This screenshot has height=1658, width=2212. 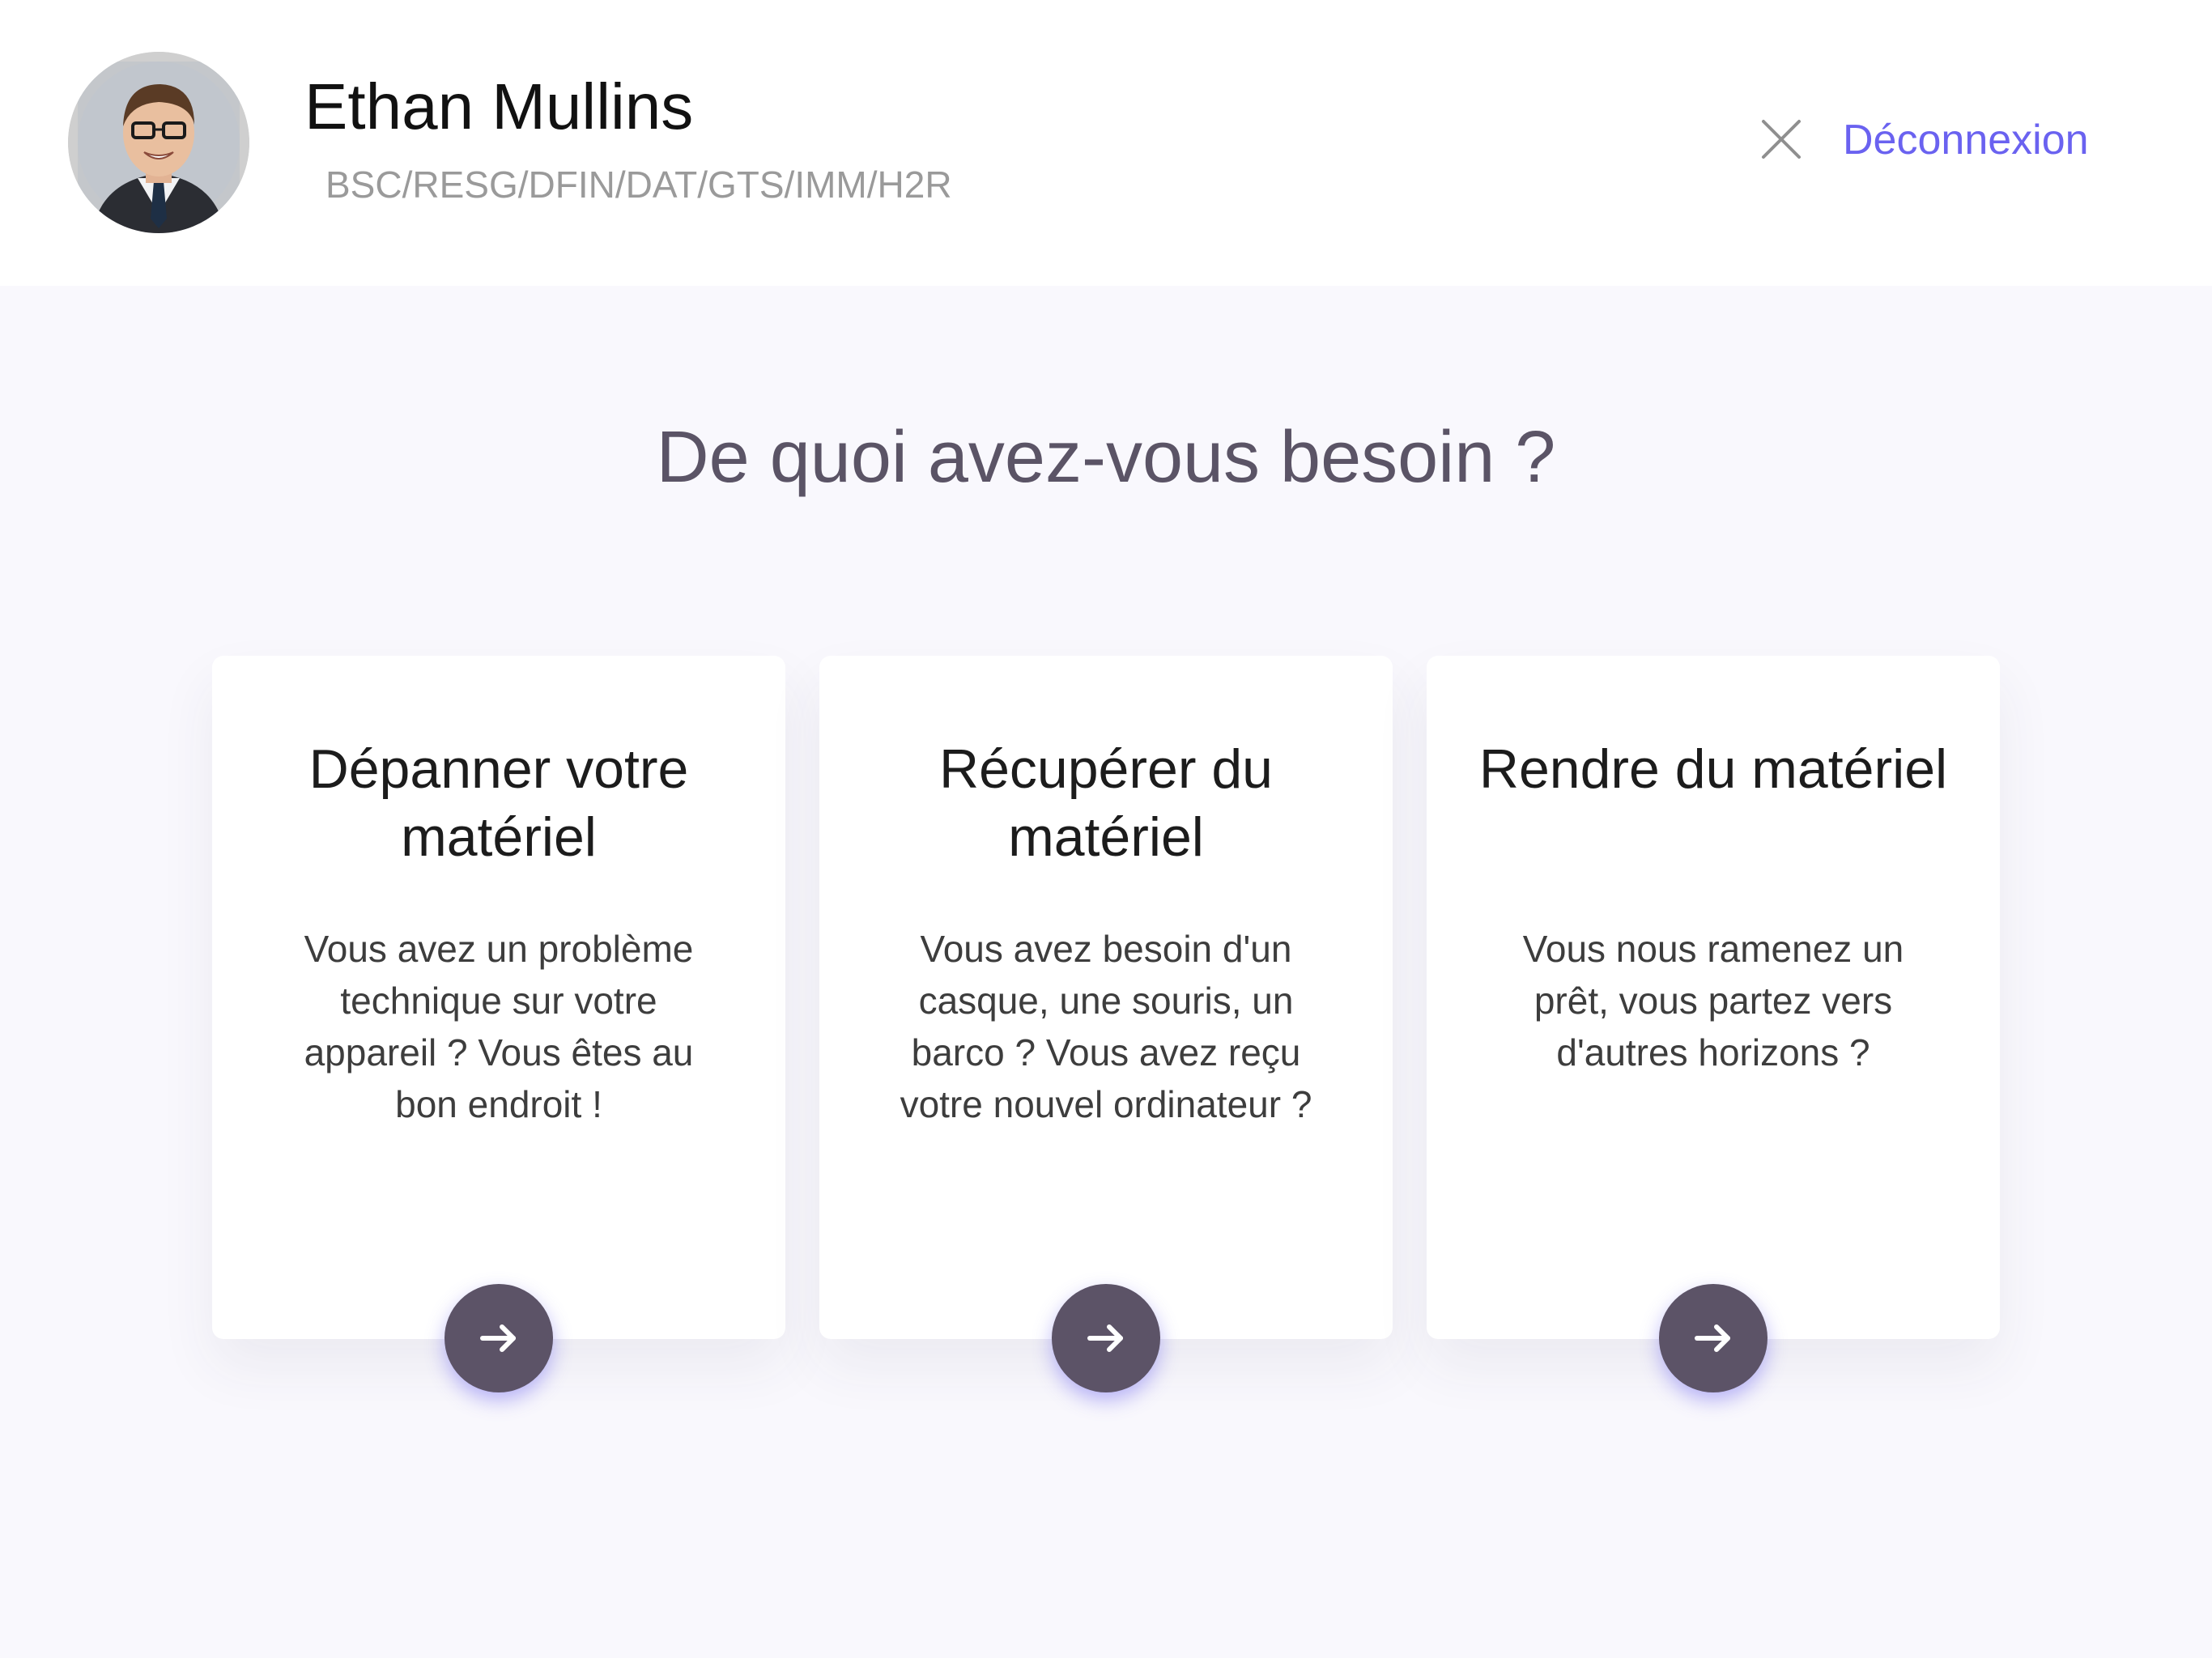 I want to click on close-button, so click(x=1781, y=139).